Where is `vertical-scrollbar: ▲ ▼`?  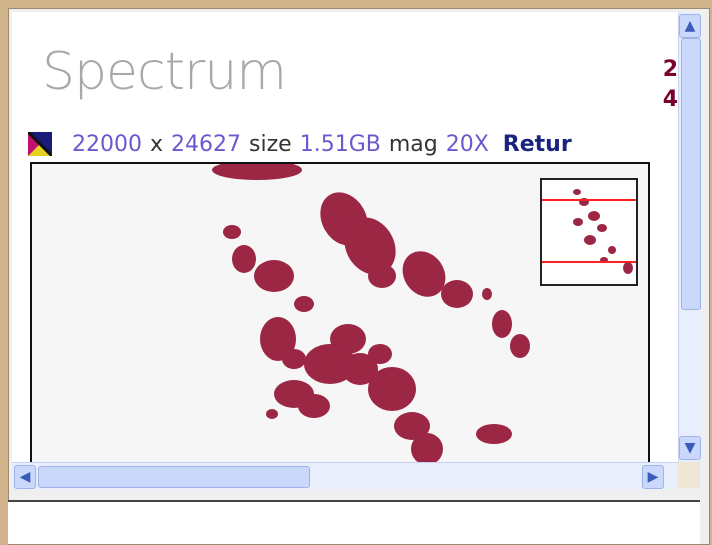 vertical-scrollbar: ▲ ▼ is located at coordinates (689, 250).